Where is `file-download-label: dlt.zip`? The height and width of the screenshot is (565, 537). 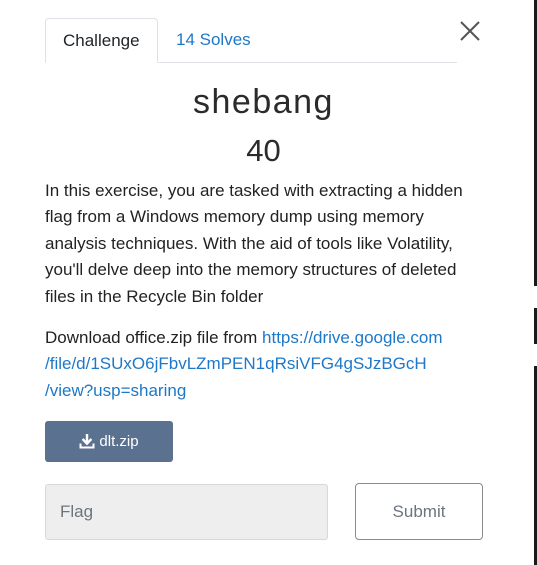
file-download-label: dlt.zip is located at coordinates (119, 441).